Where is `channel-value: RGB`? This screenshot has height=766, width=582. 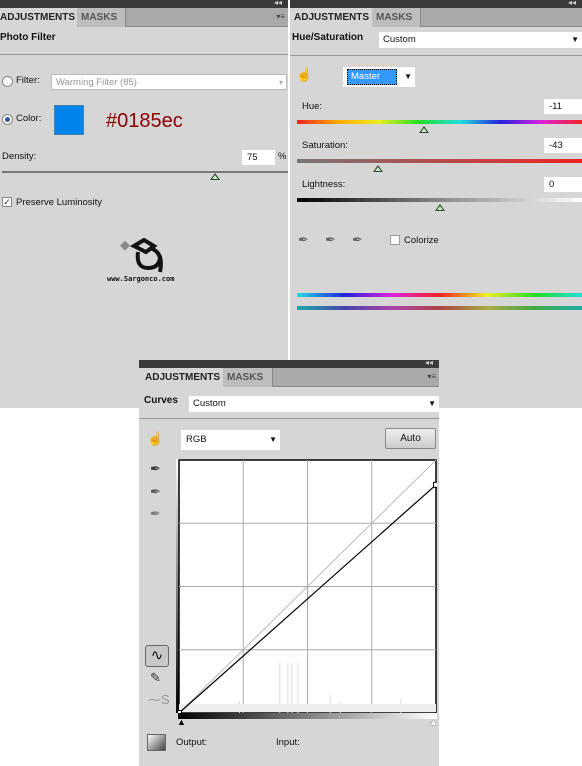 channel-value: RGB is located at coordinates (196, 439).